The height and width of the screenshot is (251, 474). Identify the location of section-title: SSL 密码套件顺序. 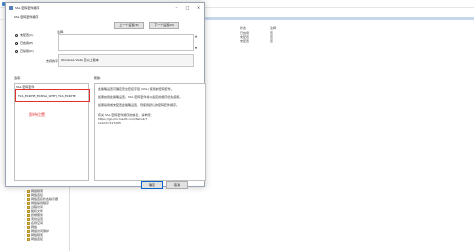
(26, 17).